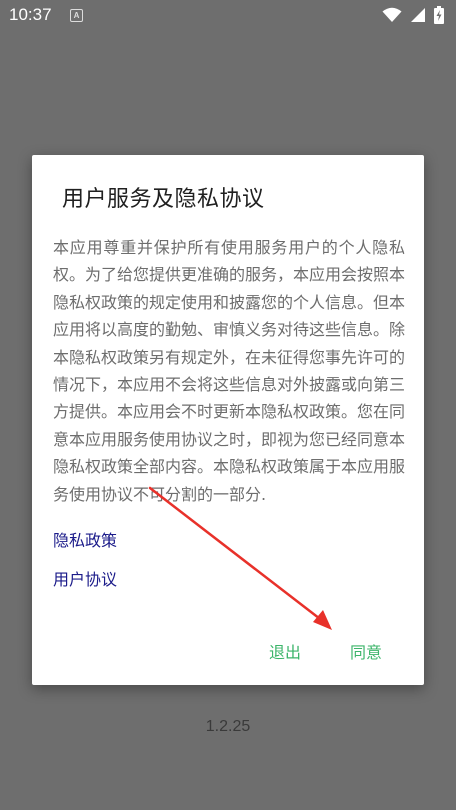 Image resolution: width=456 pixels, height=810 pixels. What do you see at coordinates (418, 15) in the screenshot?
I see `signal-icon` at bounding box center [418, 15].